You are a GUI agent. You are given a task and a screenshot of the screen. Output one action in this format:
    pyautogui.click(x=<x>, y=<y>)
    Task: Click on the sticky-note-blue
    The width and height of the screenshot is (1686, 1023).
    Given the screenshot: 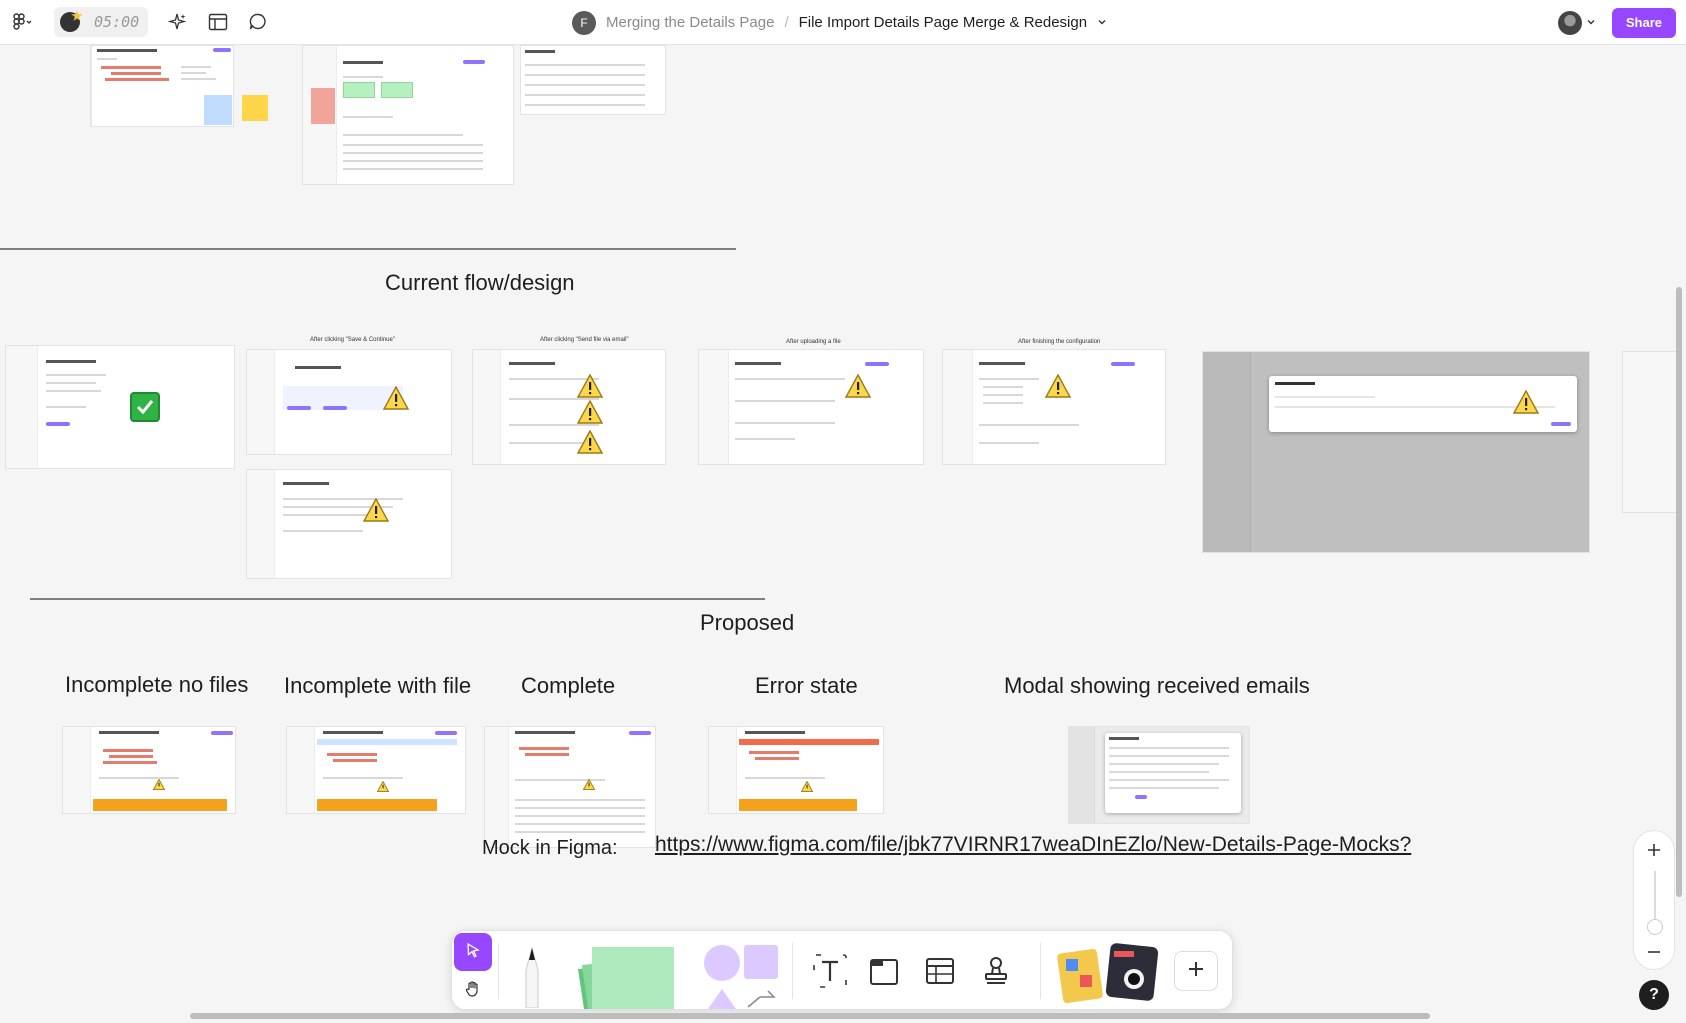 What is the action you would take?
    pyautogui.click(x=218, y=110)
    